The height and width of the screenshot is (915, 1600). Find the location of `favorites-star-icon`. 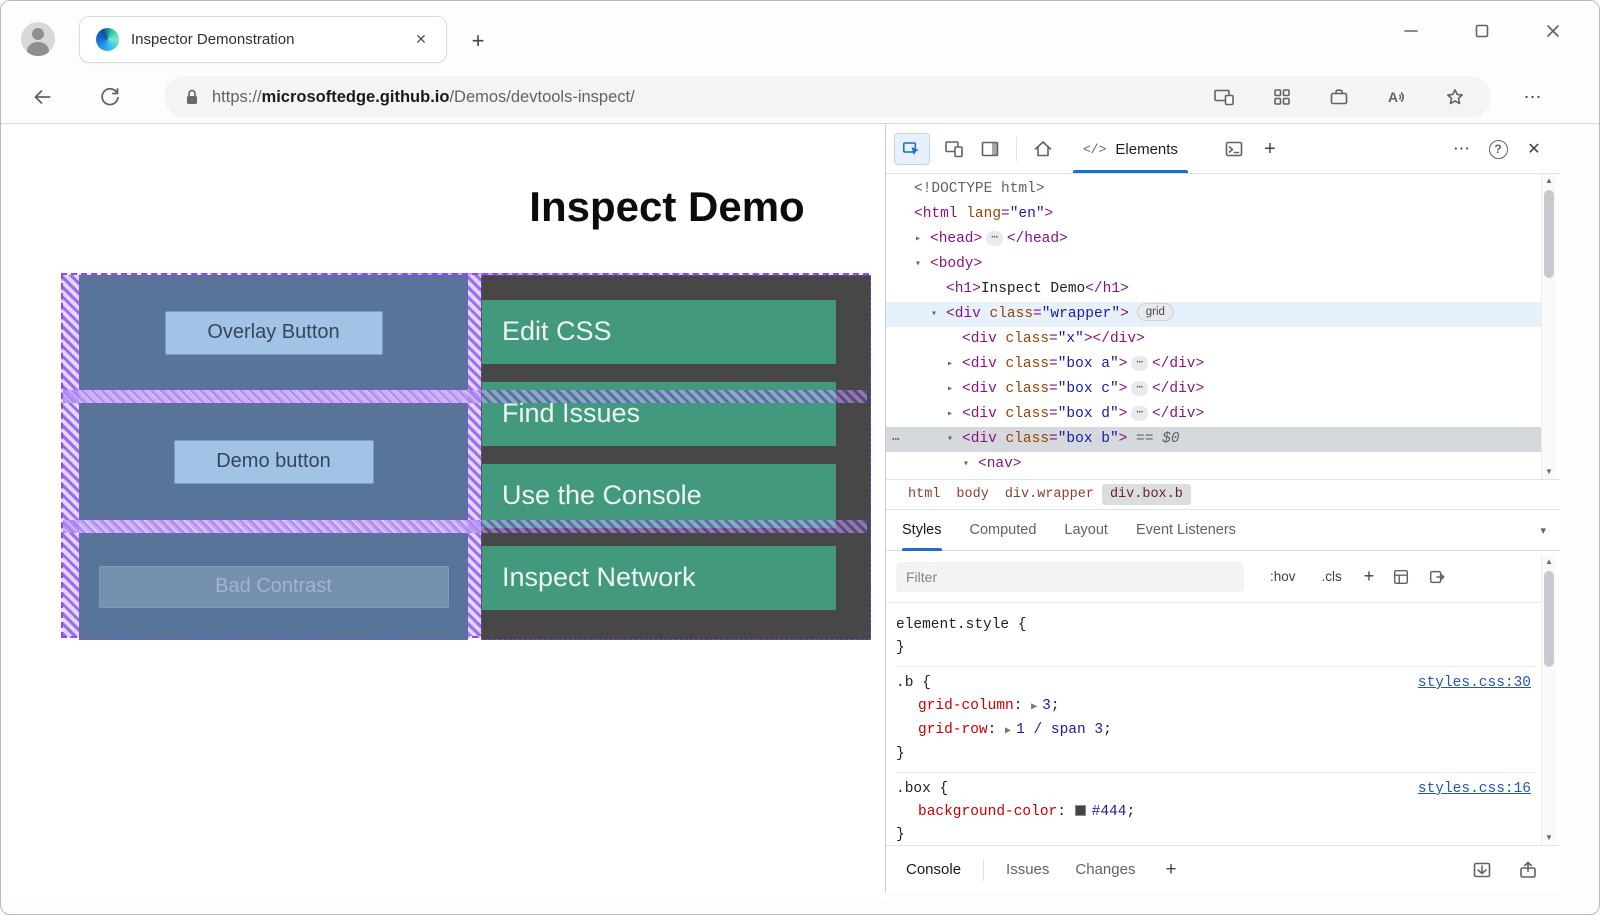

favorites-star-icon is located at coordinates (1455, 97).